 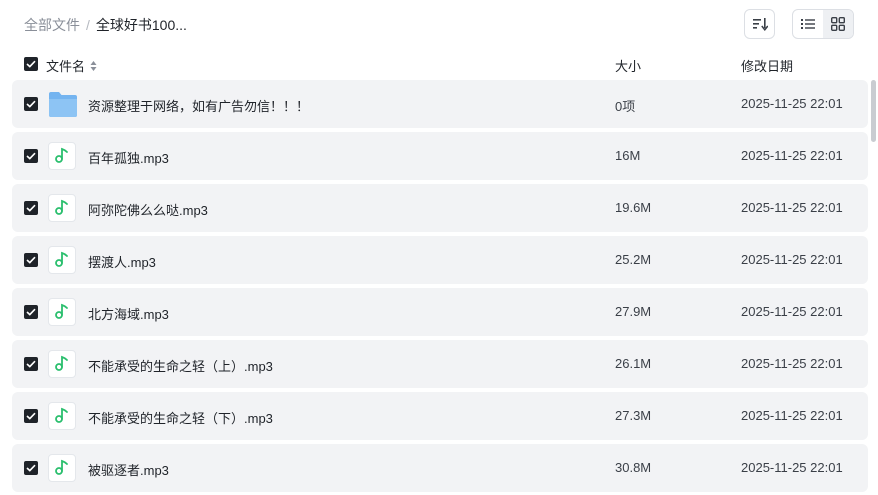 I want to click on grid-view-button, so click(x=838, y=24).